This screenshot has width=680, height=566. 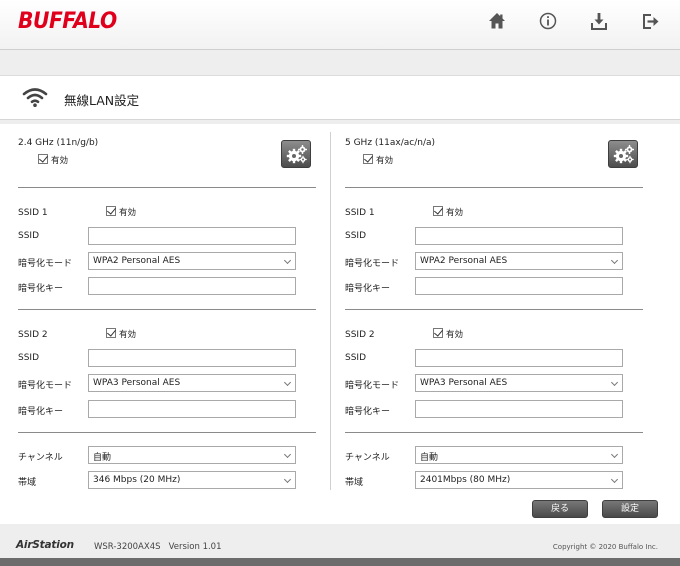 I want to click on bandwidth-select: 2401Mbps (80 MHz), so click(x=519, y=480).